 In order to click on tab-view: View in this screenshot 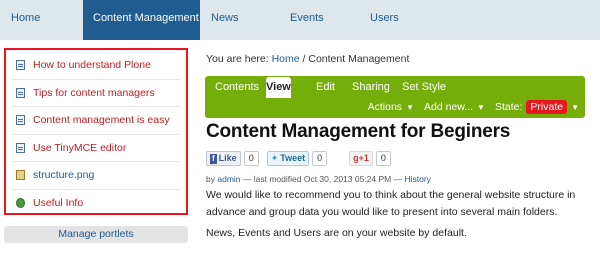, I will do `click(278, 87)`.